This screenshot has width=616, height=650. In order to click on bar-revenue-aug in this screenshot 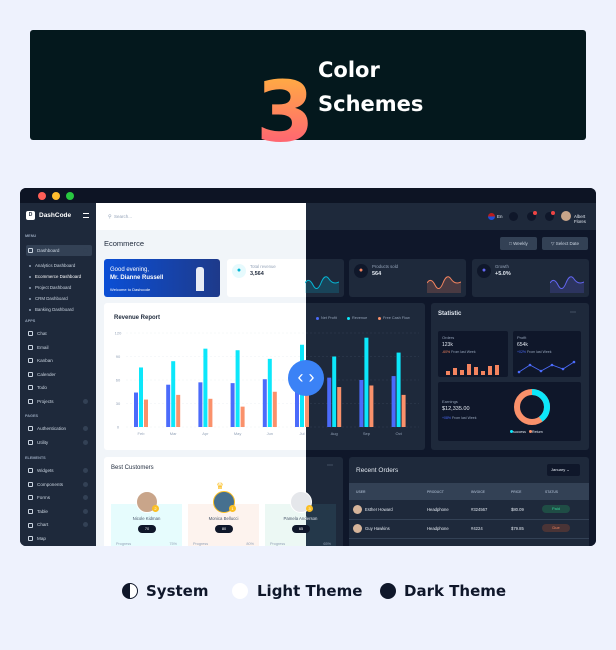, I will do `click(334, 392)`.